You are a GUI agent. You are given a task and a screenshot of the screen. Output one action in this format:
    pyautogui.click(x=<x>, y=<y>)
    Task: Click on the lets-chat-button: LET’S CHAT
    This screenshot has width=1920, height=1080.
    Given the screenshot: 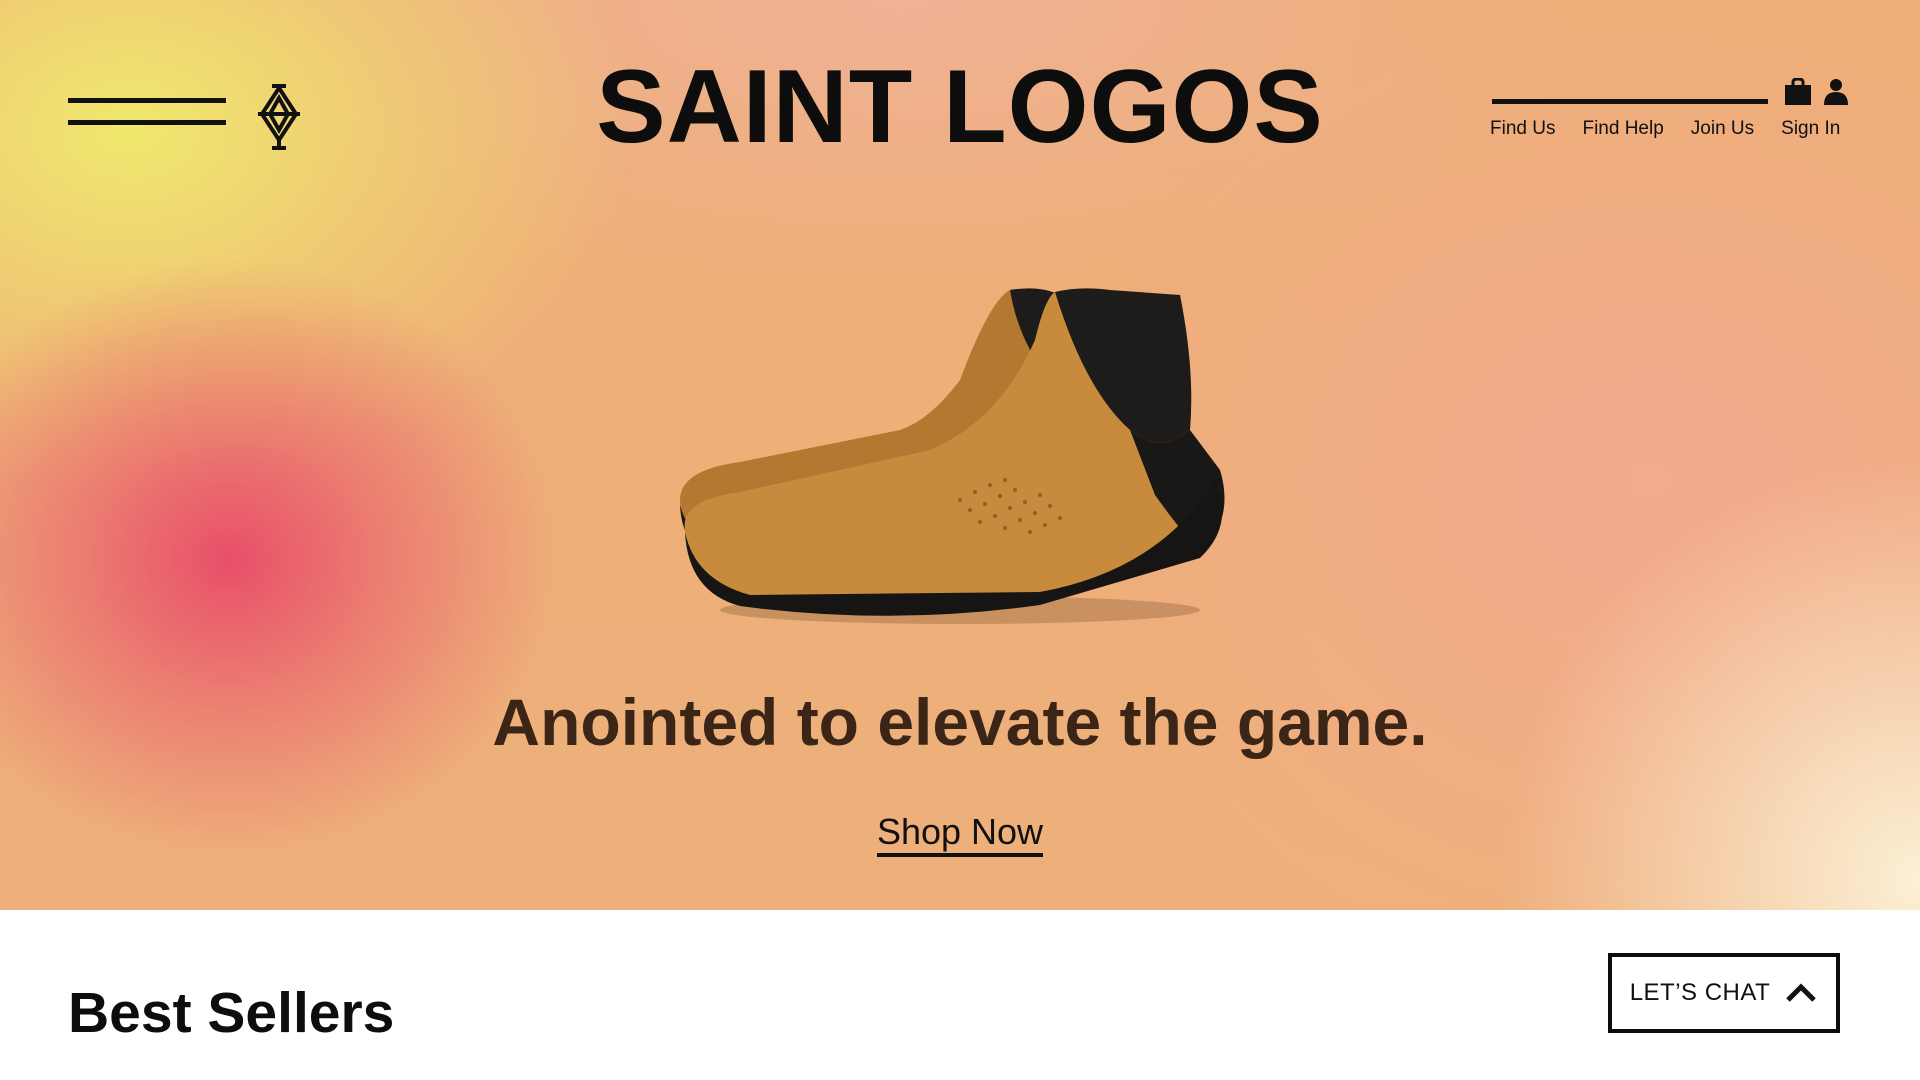 What is the action you would take?
    pyautogui.click(x=1724, y=993)
    